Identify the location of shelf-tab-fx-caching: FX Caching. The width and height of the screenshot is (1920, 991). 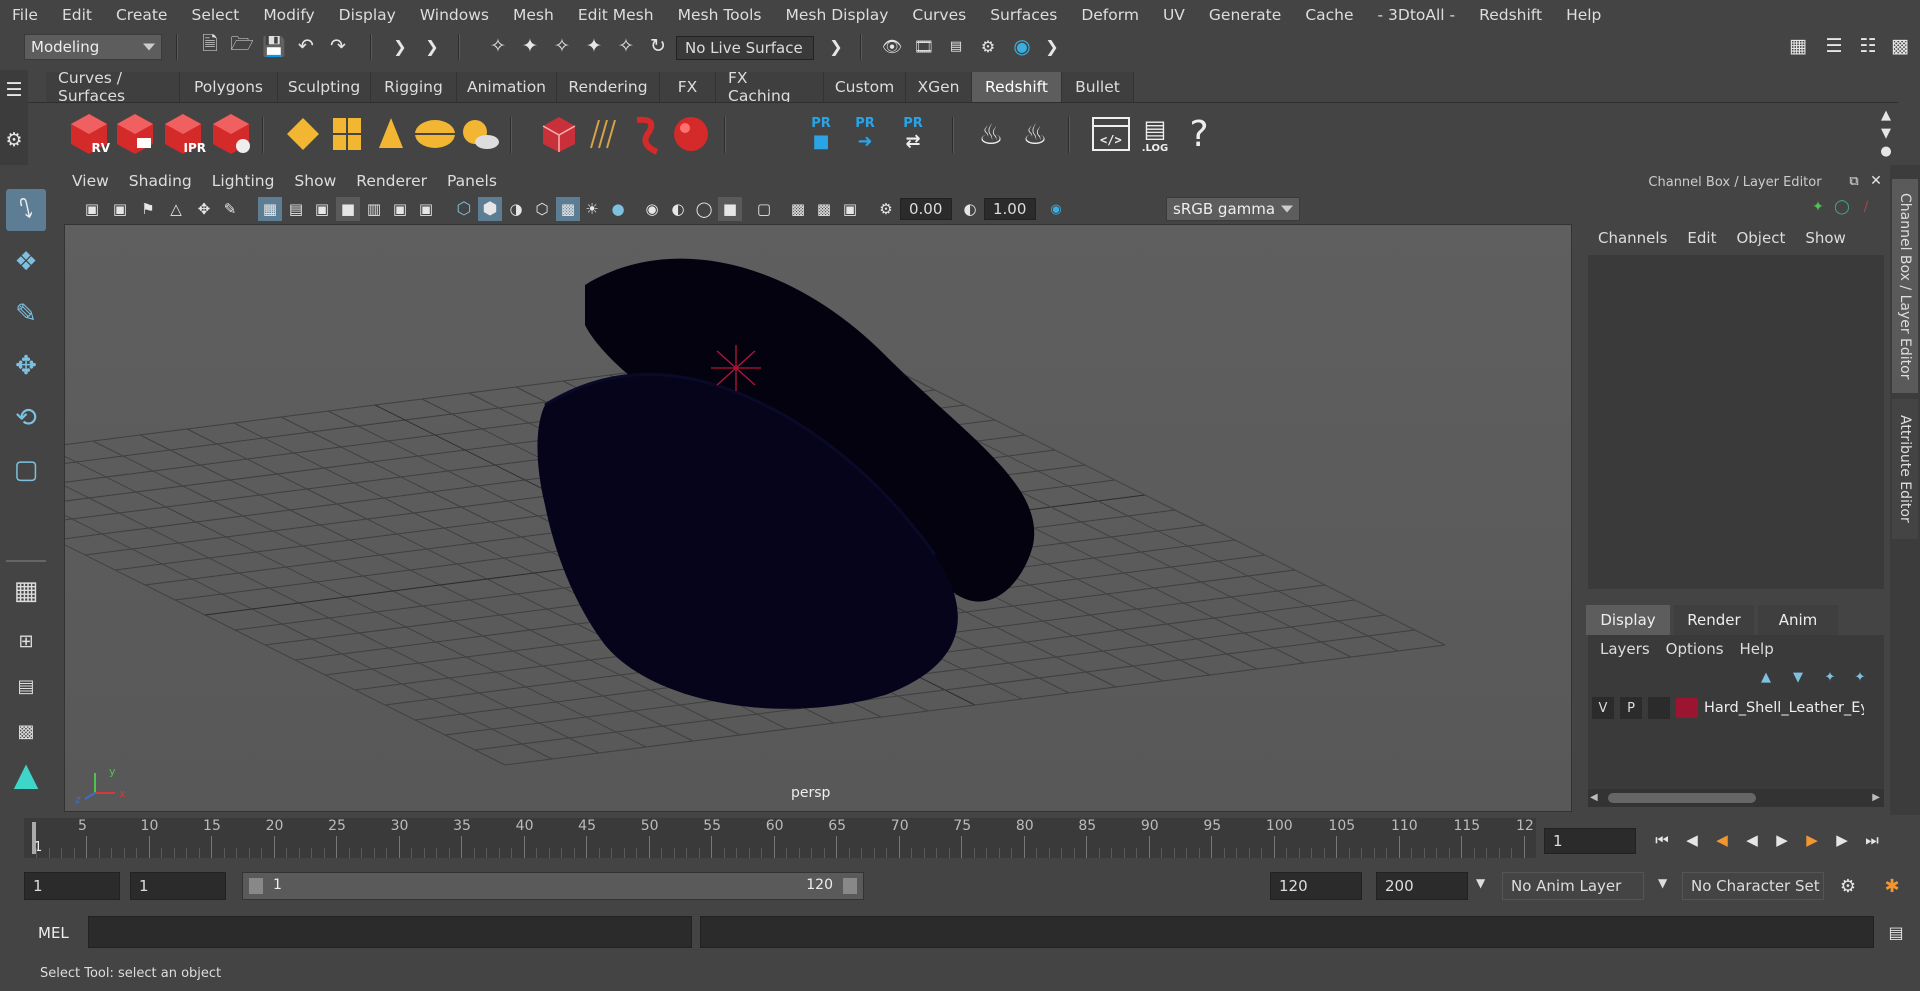
(770, 87).